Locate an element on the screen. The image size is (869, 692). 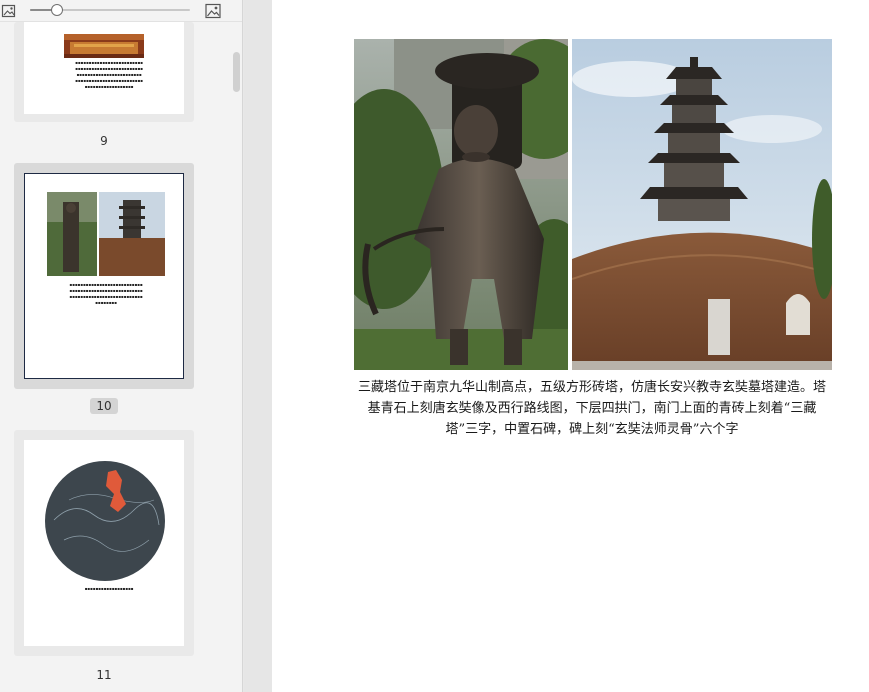
thumbnail-scrollbar is located at coordinates (236, 357).